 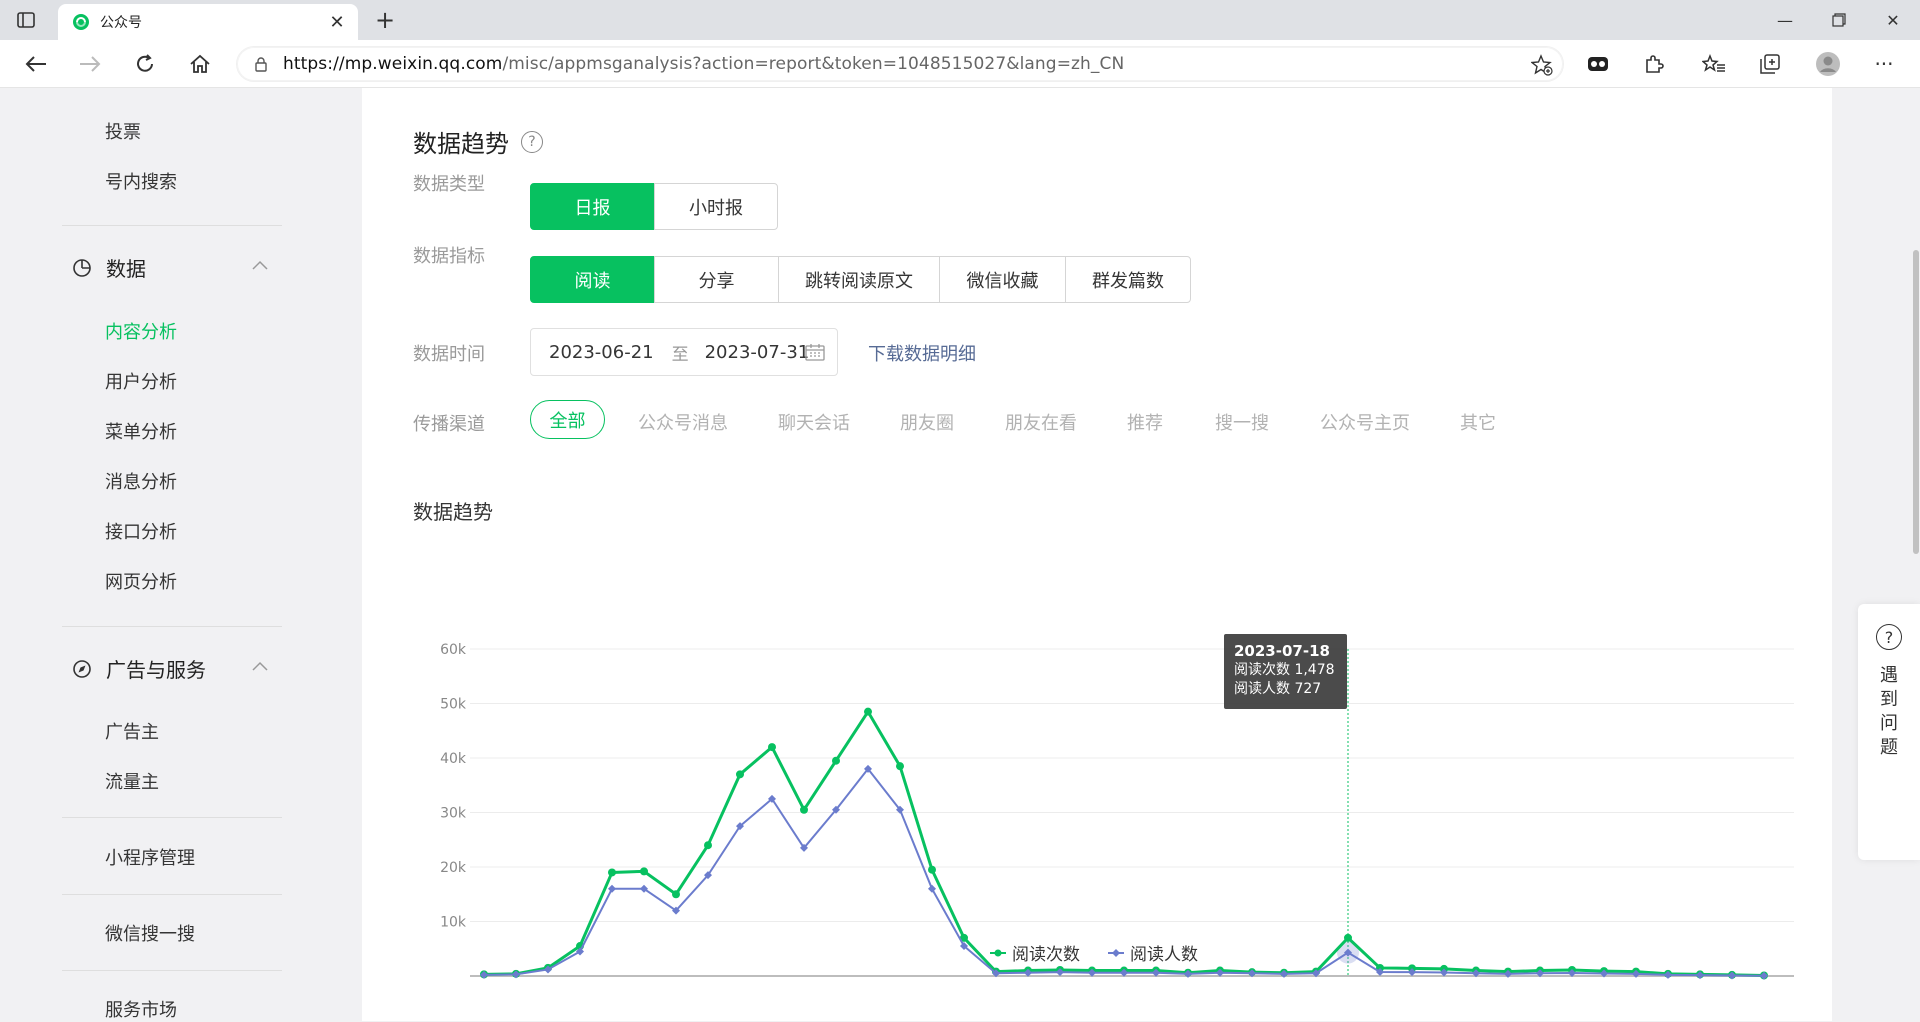 What do you see at coordinates (1889, 711) in the screenshot?
I see `help-float-text: 遇到问题` at bounding box center [1889, 711].